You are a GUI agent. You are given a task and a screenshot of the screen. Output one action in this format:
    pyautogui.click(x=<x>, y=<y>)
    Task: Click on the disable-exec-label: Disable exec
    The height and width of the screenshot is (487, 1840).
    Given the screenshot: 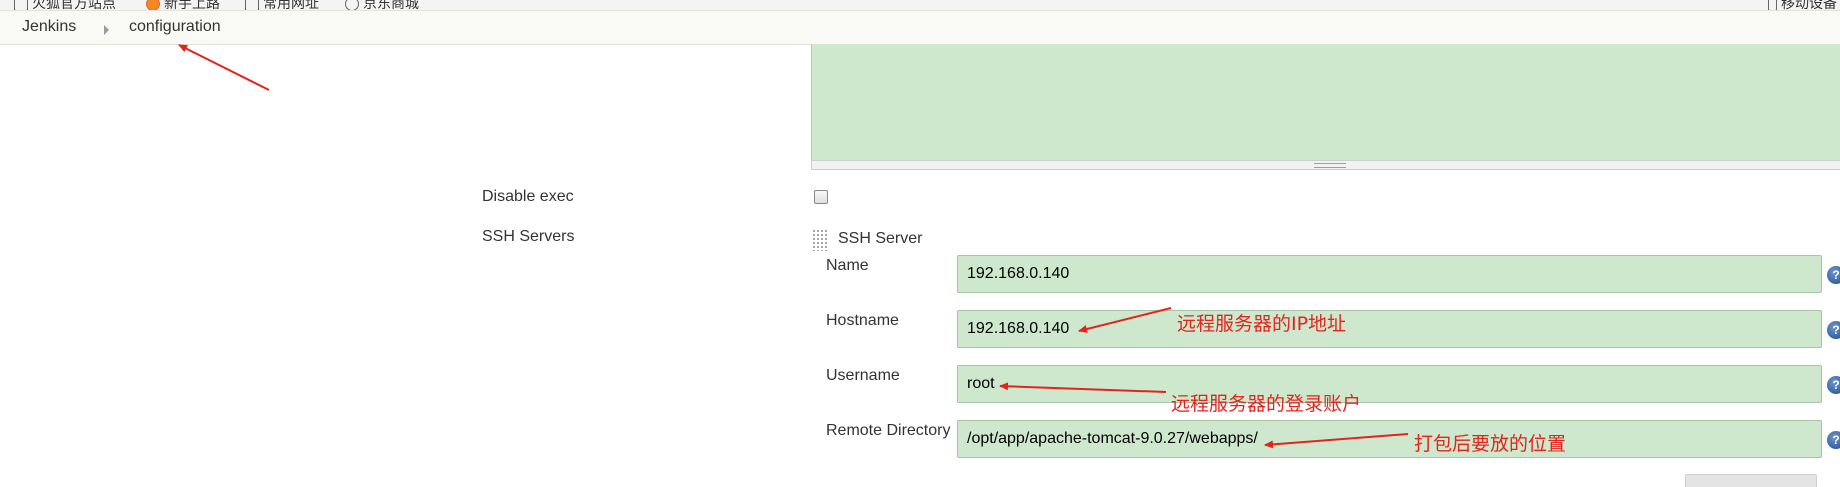 What is the action you would take?
    pyautogui.click(x=528, y=196)
    